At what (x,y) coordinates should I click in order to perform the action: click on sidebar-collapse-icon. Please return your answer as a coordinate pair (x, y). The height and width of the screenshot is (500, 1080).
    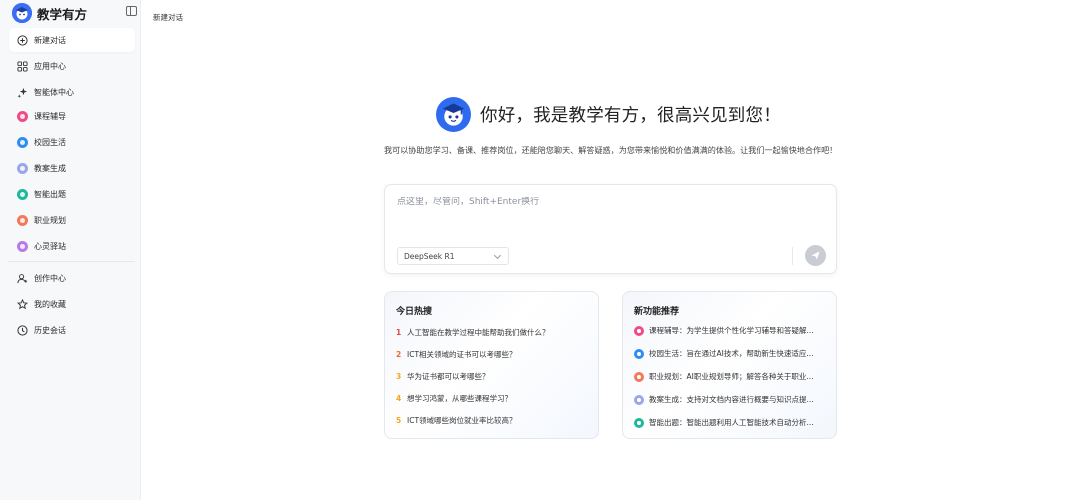
    Looking at the image, I should click on (131, 11).